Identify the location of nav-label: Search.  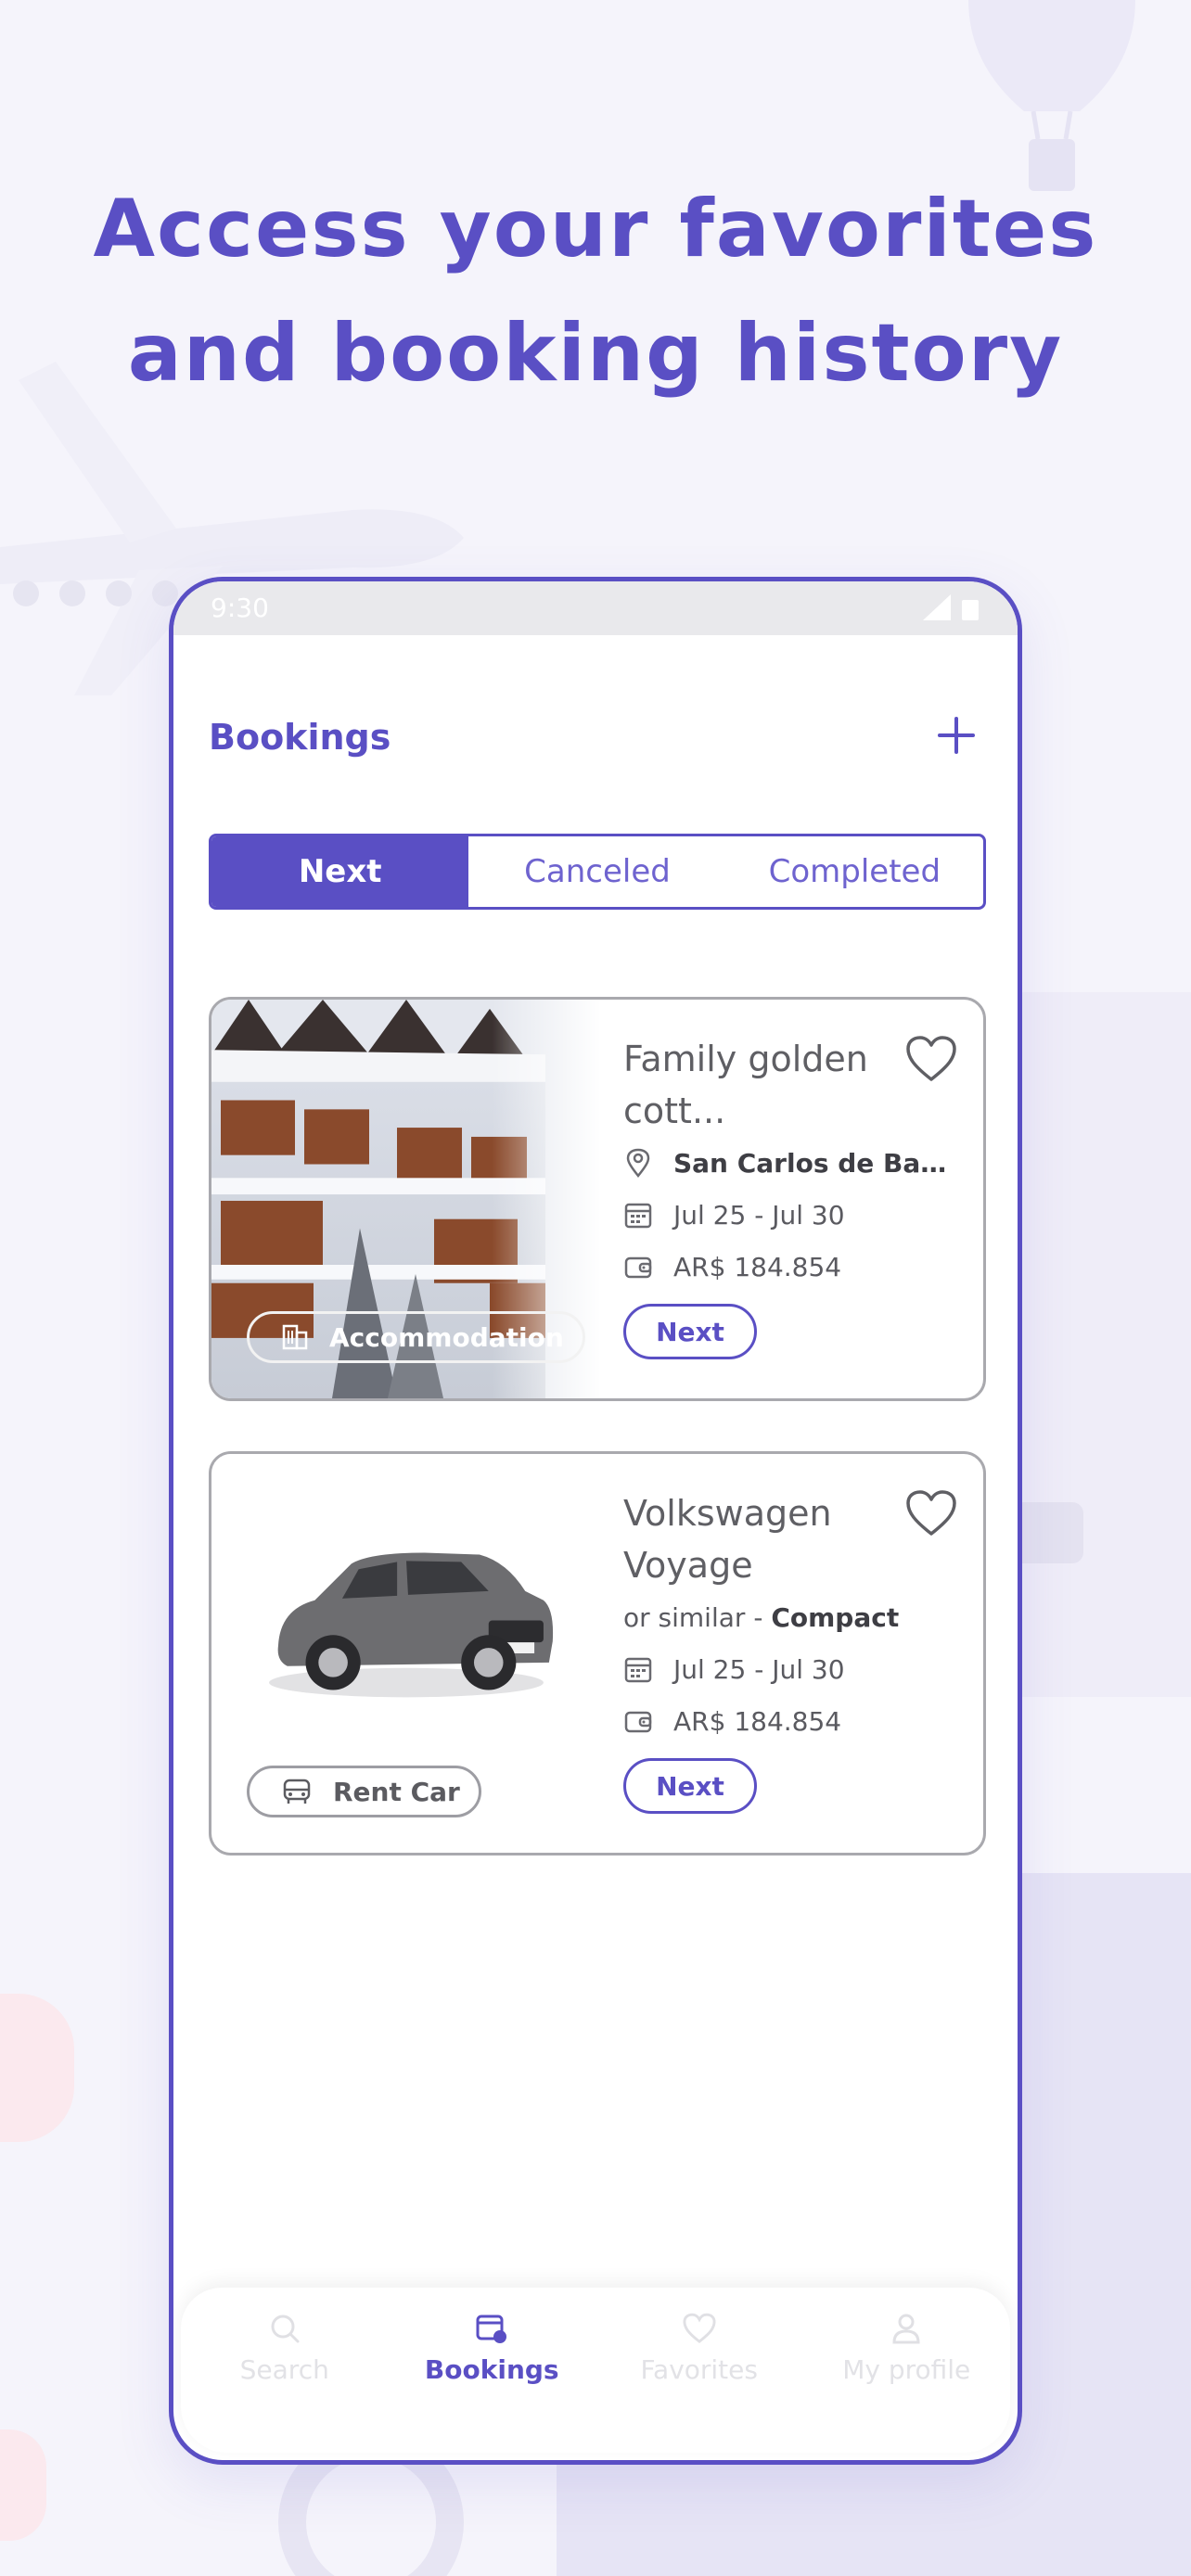
(284, 2369).